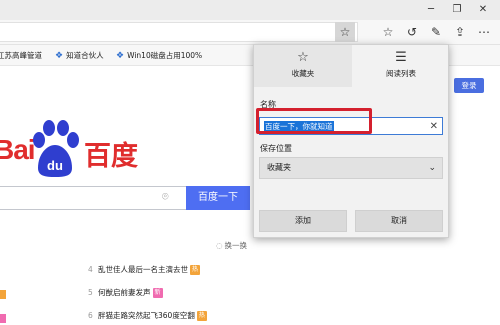  Describe the element at coordinates (351, 168) in the screenshot. I see `save-location-select: 收藏夹 ⌄` at that location.